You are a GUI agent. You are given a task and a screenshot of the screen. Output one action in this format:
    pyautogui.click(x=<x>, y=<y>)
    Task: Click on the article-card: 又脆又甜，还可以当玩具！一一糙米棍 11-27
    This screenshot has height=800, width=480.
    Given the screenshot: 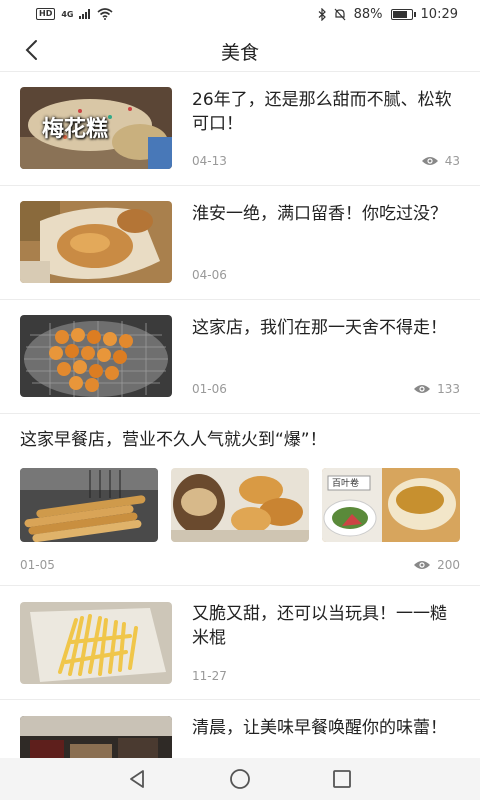 What is the action you would take?
    pyautogui.click(x=240, y=643)
    